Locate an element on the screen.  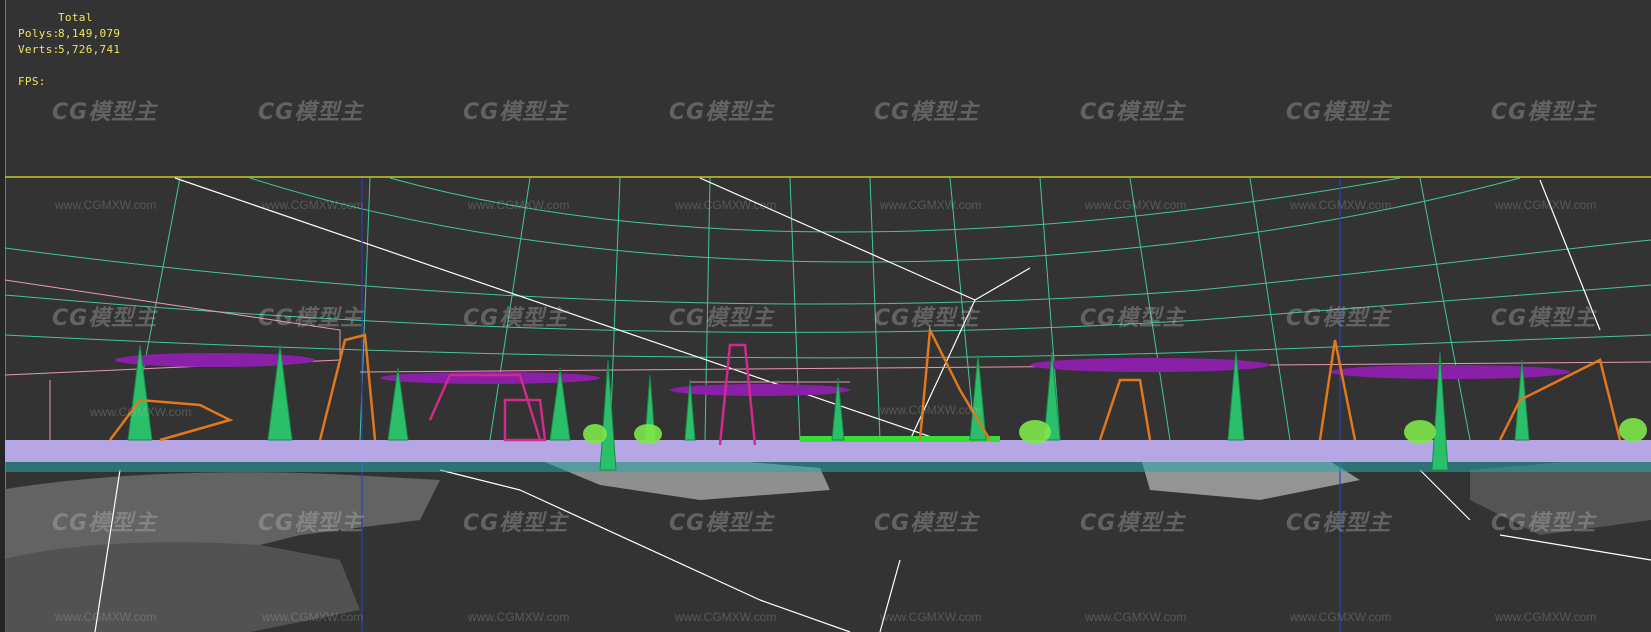
viewport-left-edge is located at coordinates (2, 316).